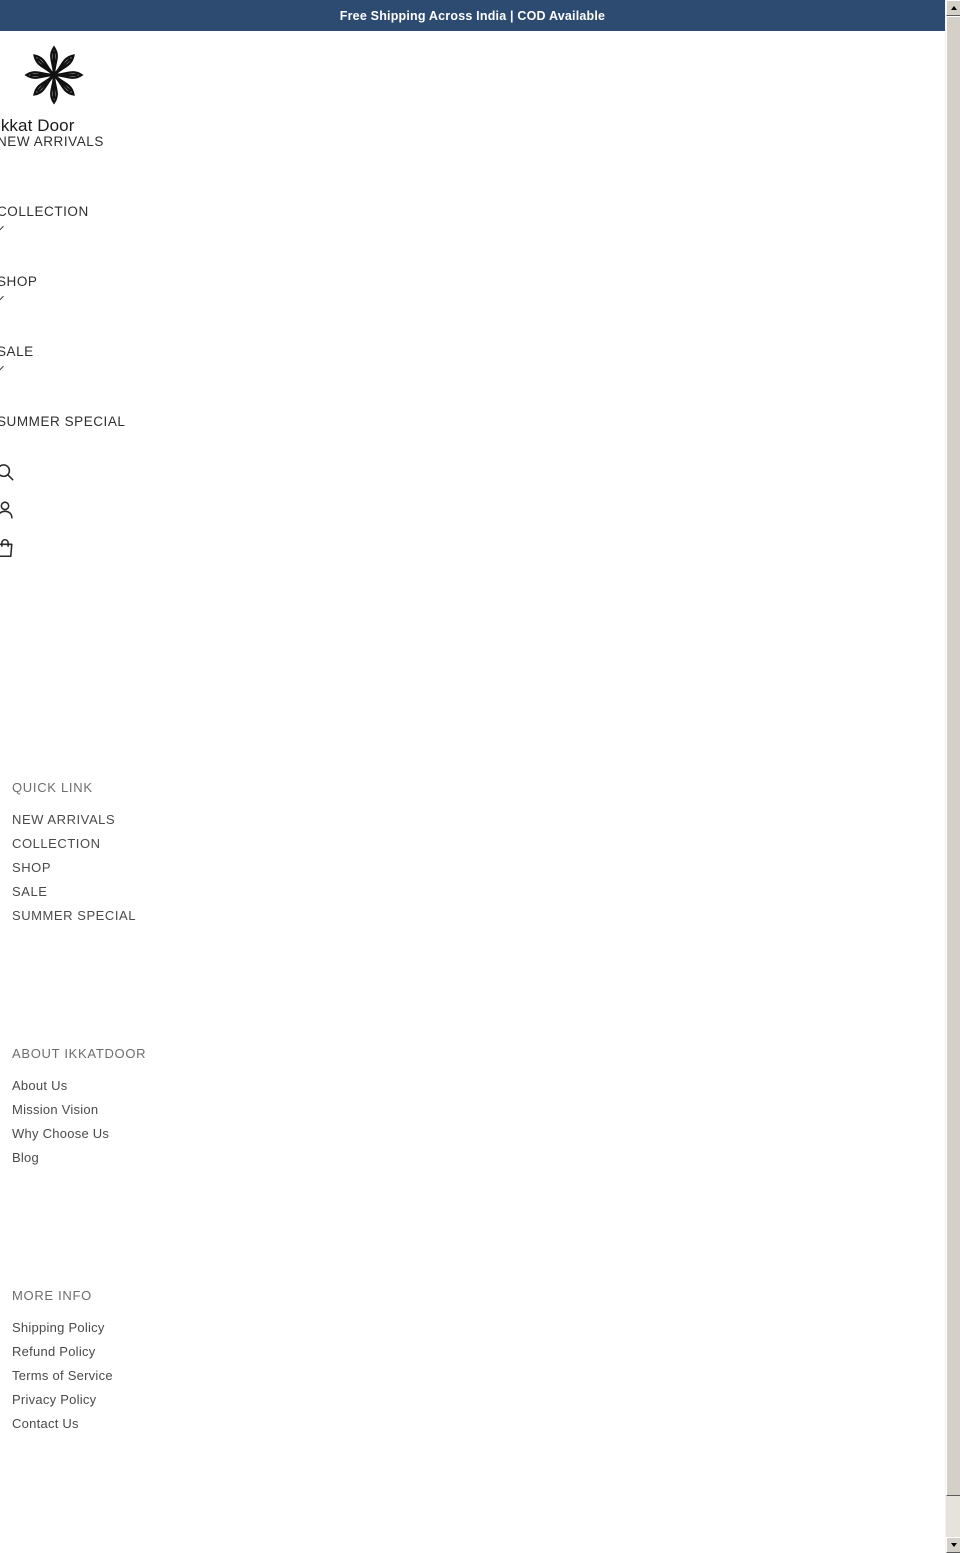 The width and height of the screenshot is (960, 1553). I want to click on scroll-down-button, so click(953, 1545).